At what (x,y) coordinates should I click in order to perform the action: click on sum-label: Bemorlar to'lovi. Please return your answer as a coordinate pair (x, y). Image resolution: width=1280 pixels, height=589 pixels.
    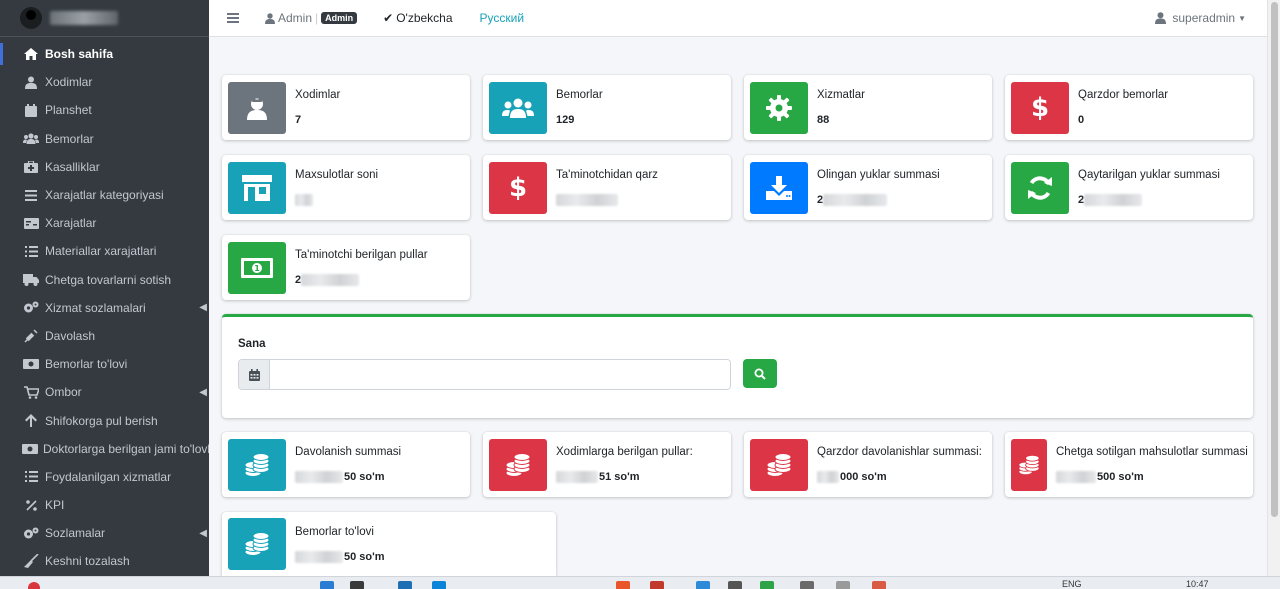
    Looking at the image, I should click on (334, 531).